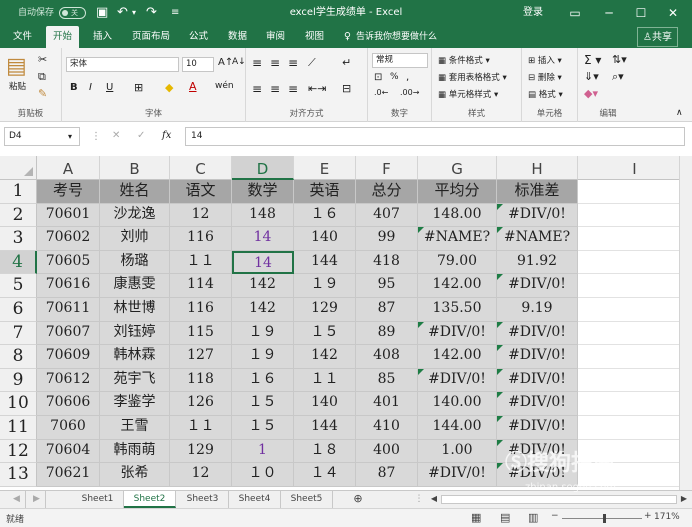 Image resolution: width=692 pixels, height=527 pixels. I want to click on table-cell: 129, so click(325, 310).